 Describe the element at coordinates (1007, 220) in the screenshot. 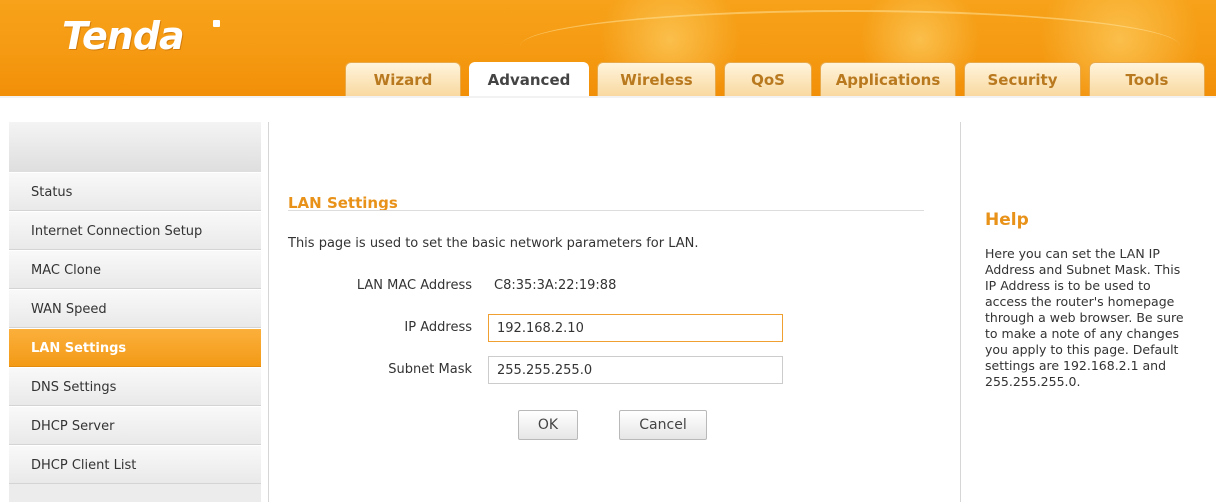

I see `help-title: Help` at that location.